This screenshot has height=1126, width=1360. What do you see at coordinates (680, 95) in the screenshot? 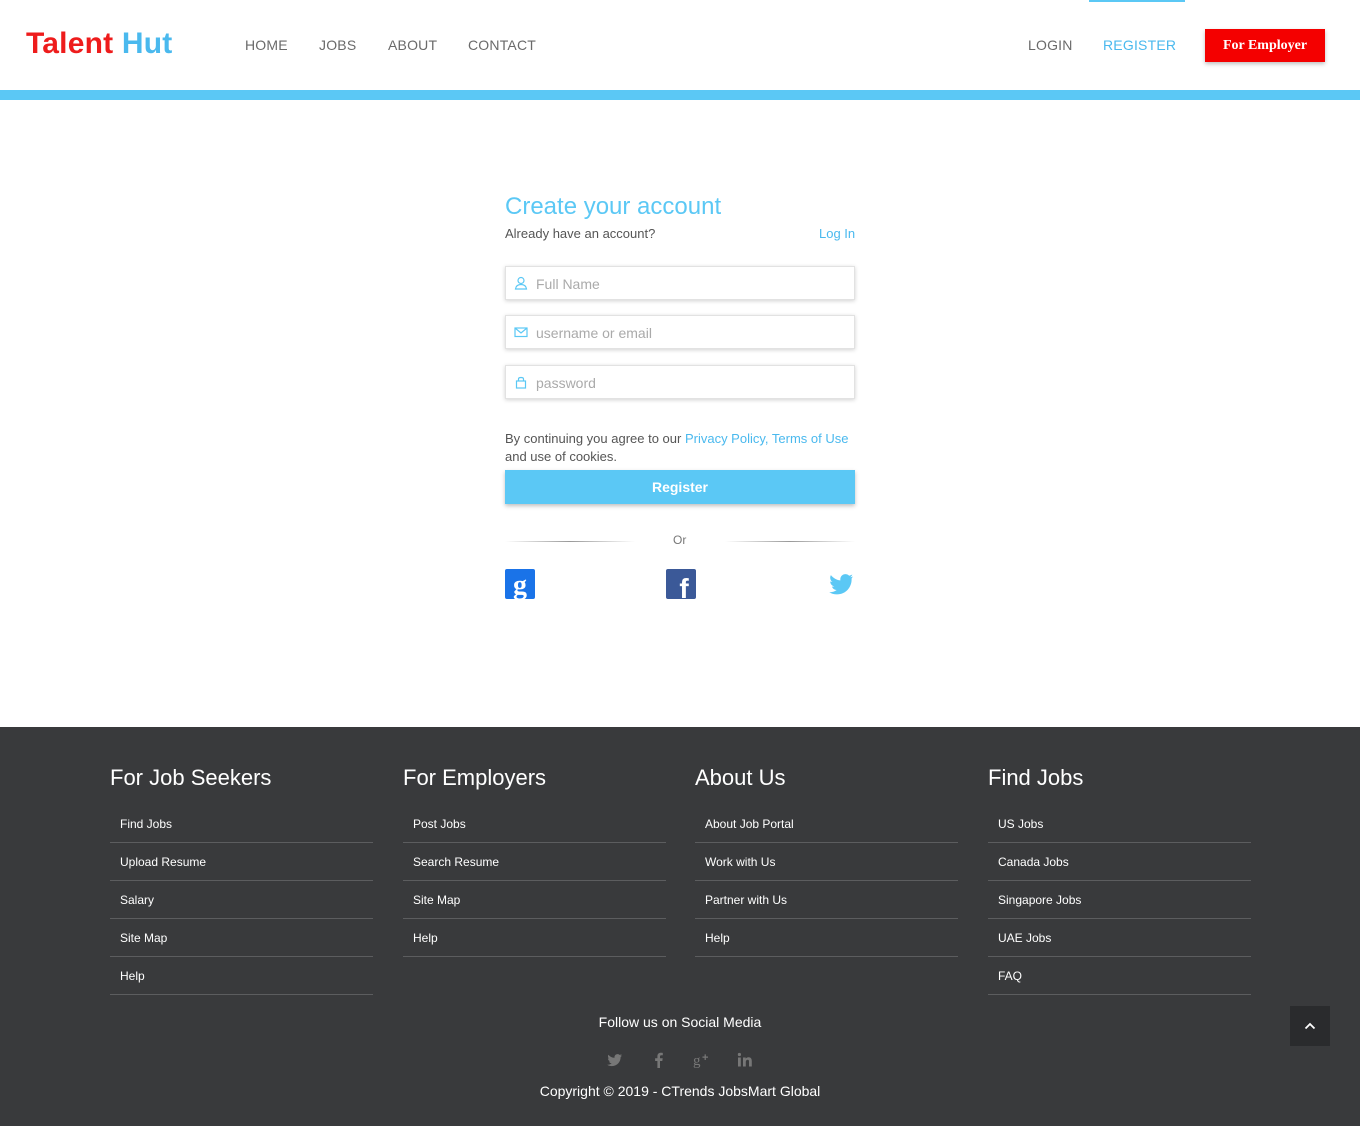
I see `header-accent-bar` at bounding box center [680, 95].